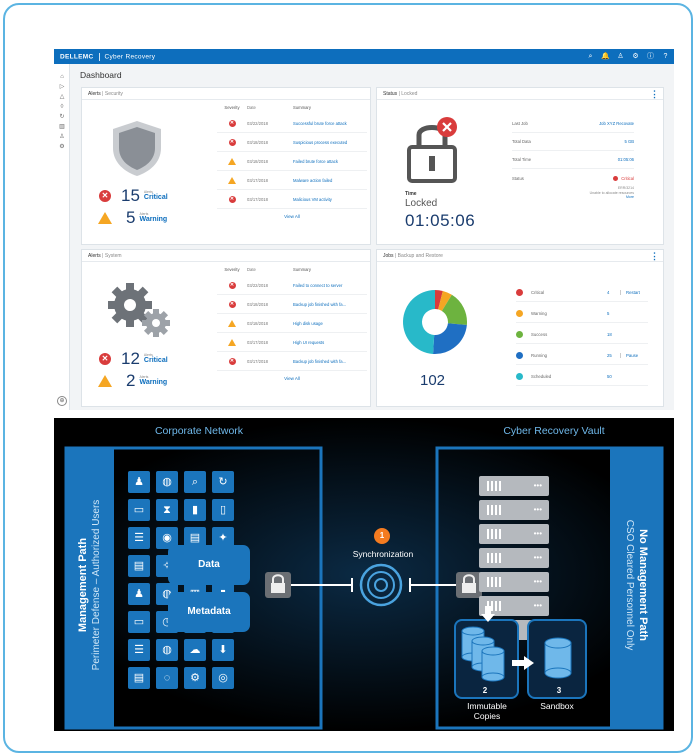  I want to click on arrow-down-icon, so click(488, 614).